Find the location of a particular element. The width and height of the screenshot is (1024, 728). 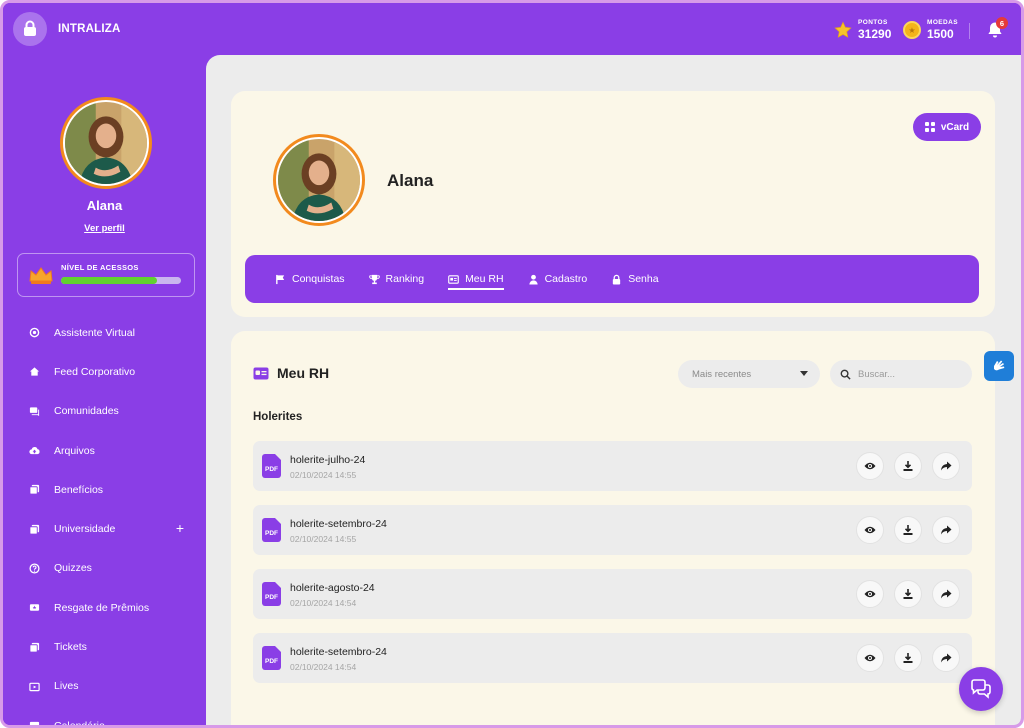

vcard-button: vCard is located at coordinates (947, 127).